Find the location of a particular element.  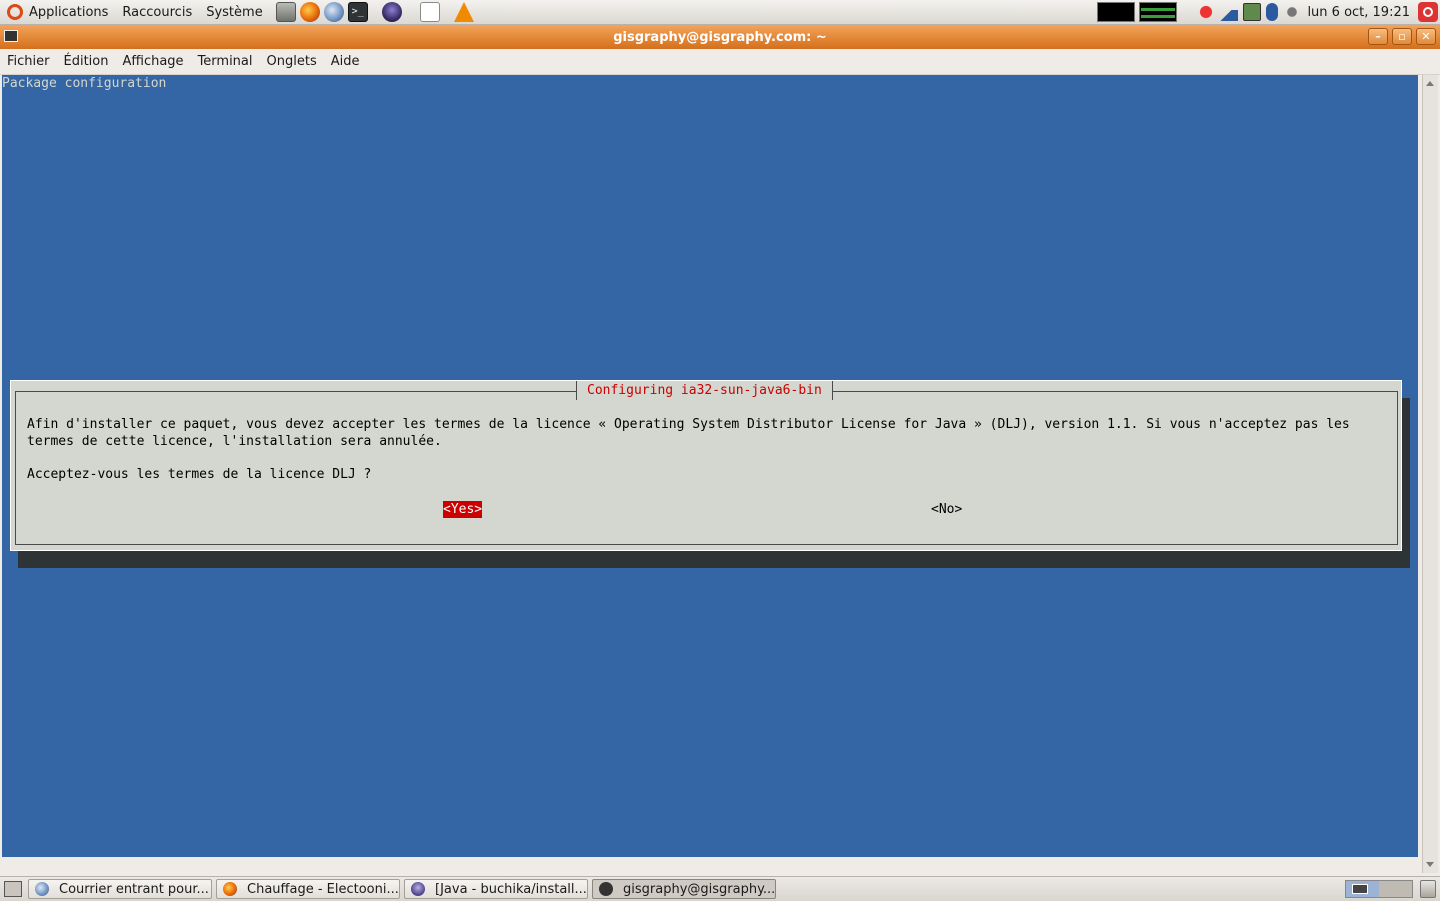

volume-icon is located at coordinates (1292, 12).